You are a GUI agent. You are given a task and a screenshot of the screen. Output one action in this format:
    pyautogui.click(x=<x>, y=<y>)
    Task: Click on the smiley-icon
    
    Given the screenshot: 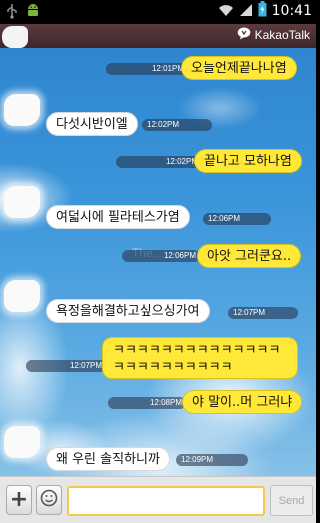 What is the action you would take?
    pyautogui.click(x=49, y=500)
    